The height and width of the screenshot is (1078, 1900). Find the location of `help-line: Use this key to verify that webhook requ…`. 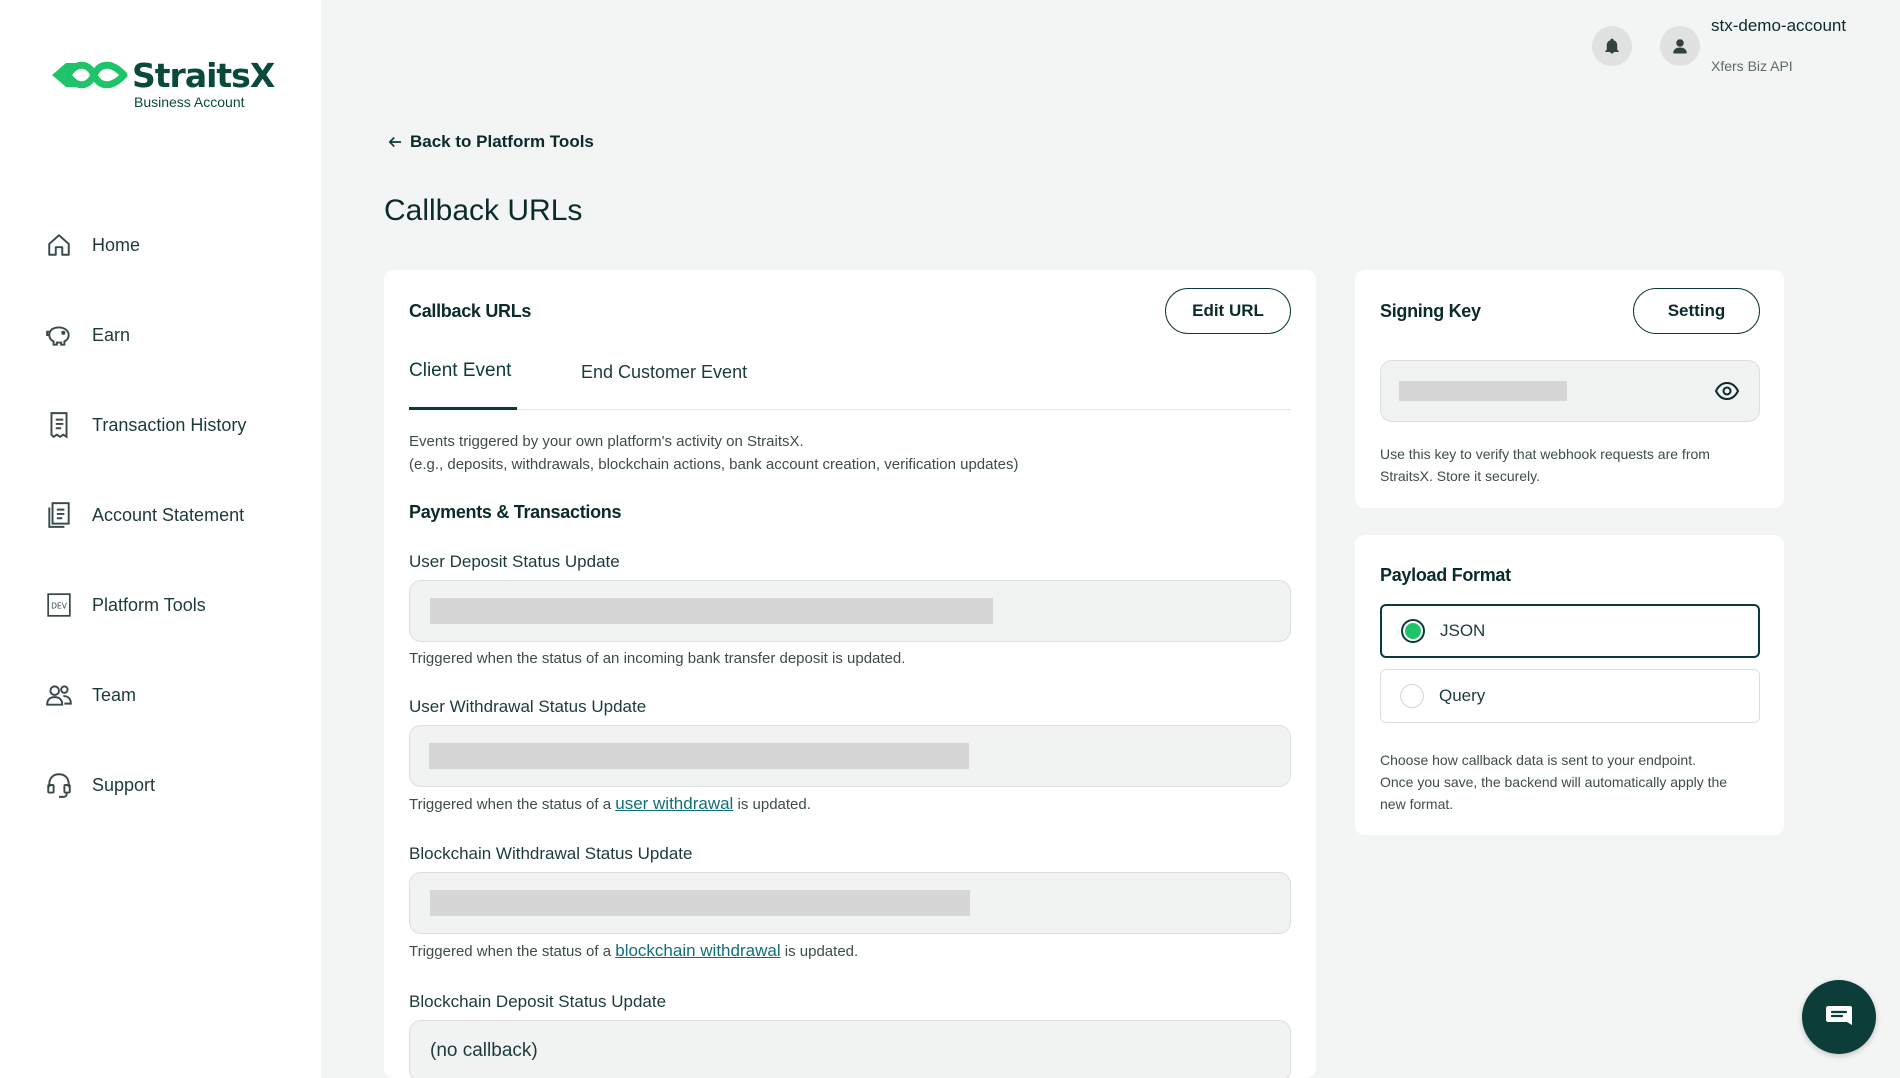

help-line: Use this key to verify that webhook requ… is located at coordinates (1545, 454).